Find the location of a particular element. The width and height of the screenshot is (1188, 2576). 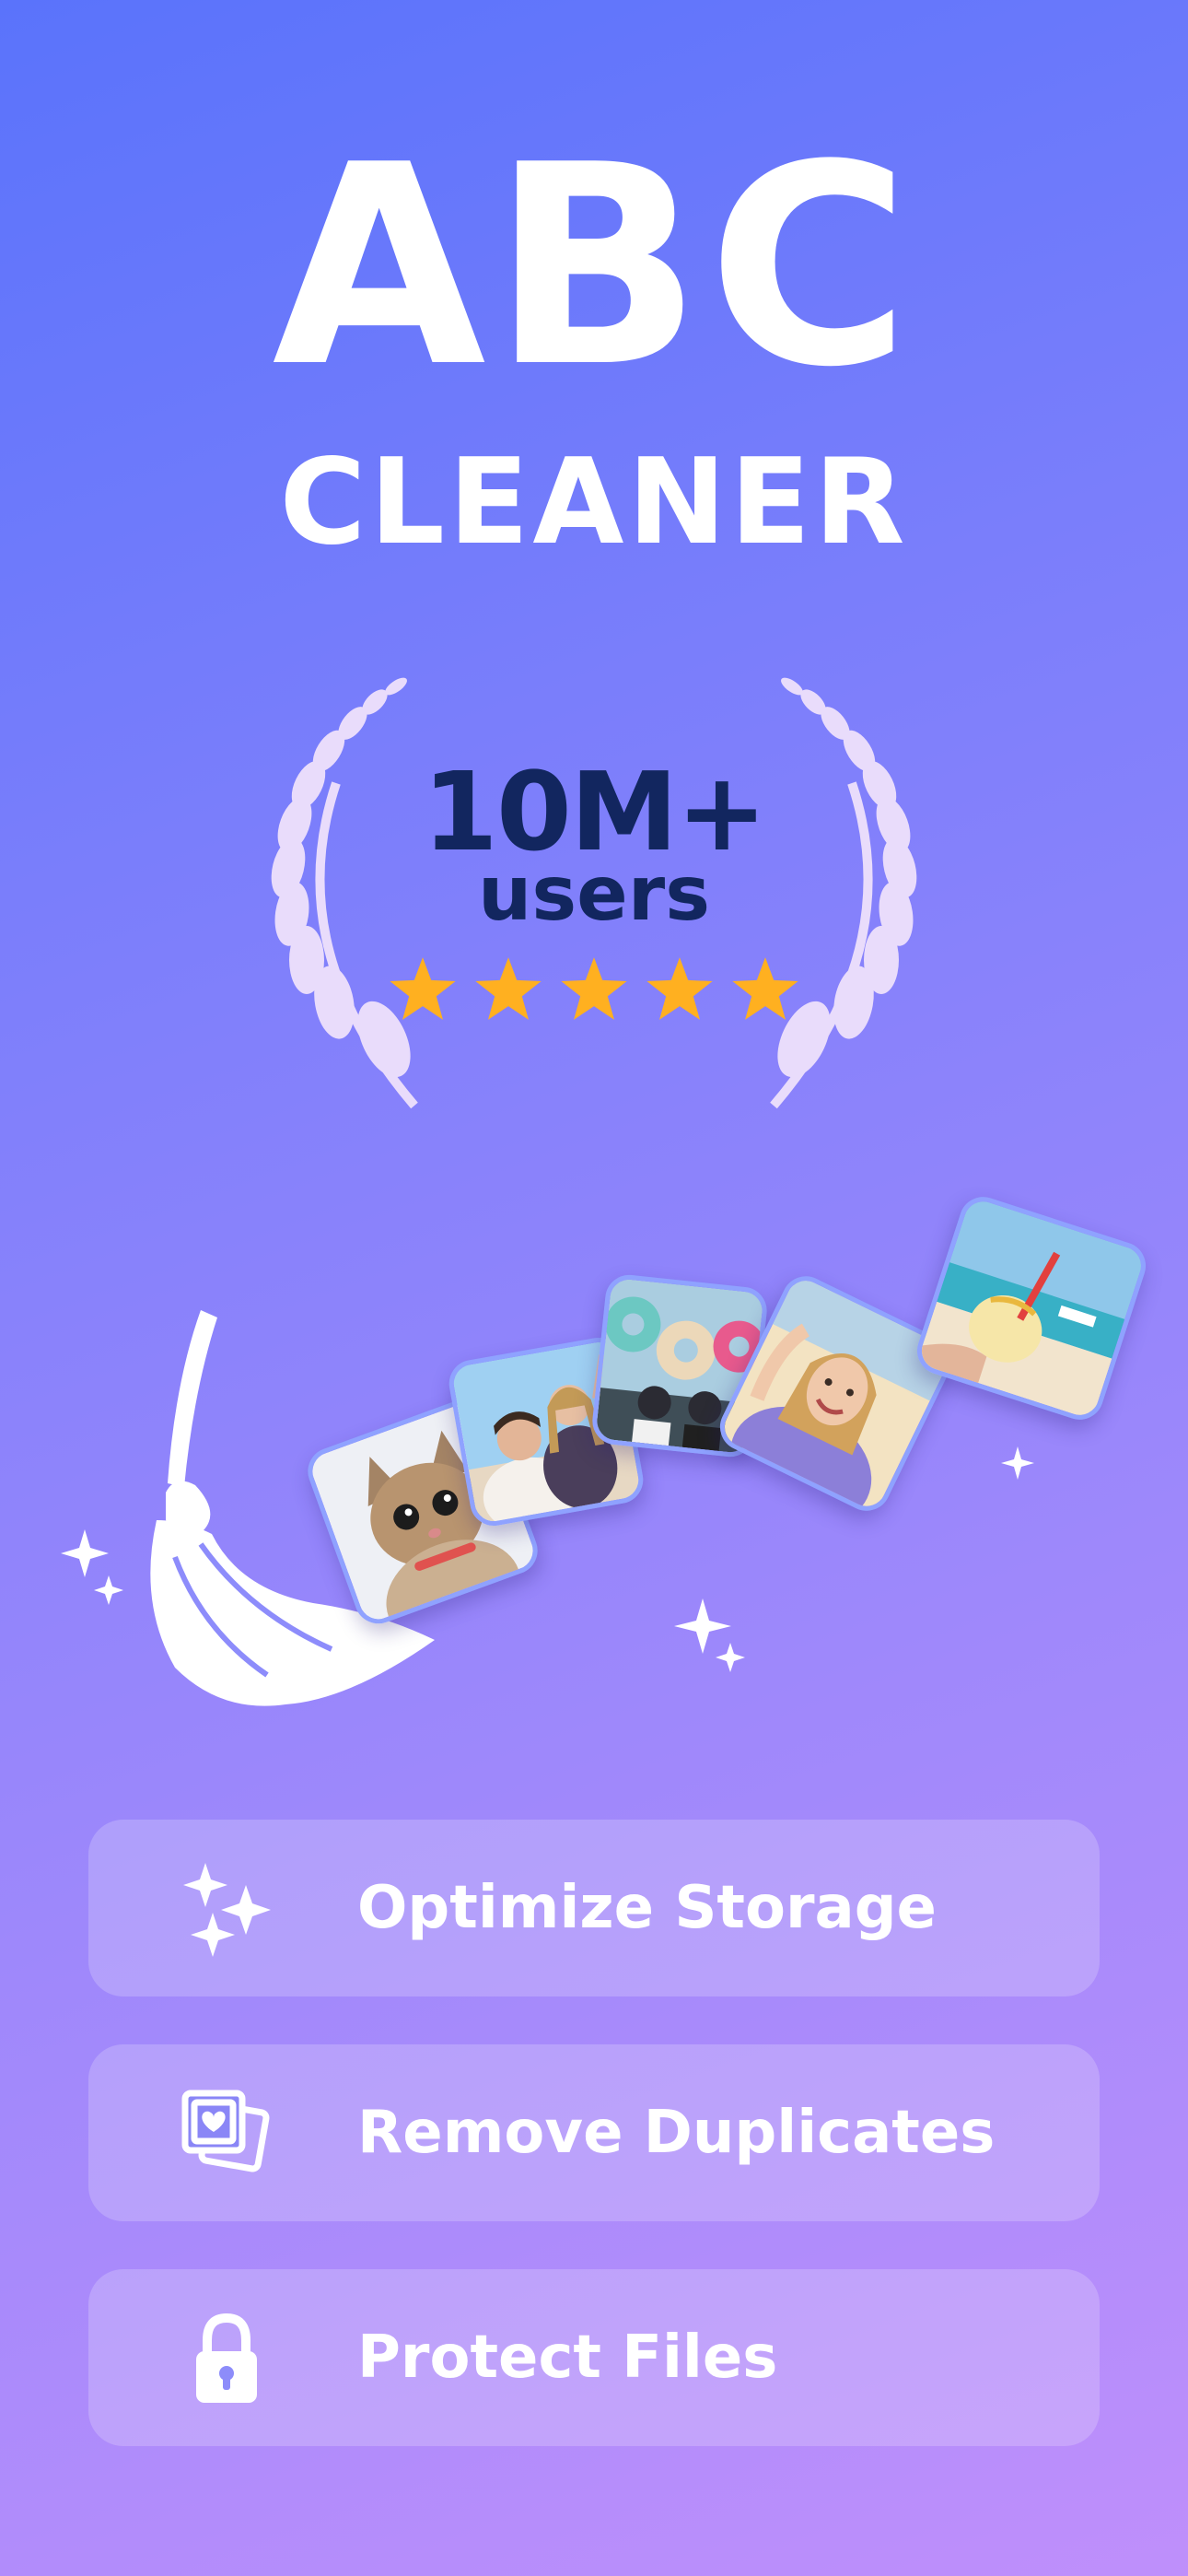

feature-remove-duplicates: Remove Duplicates is located at coordinates (594, 2132).